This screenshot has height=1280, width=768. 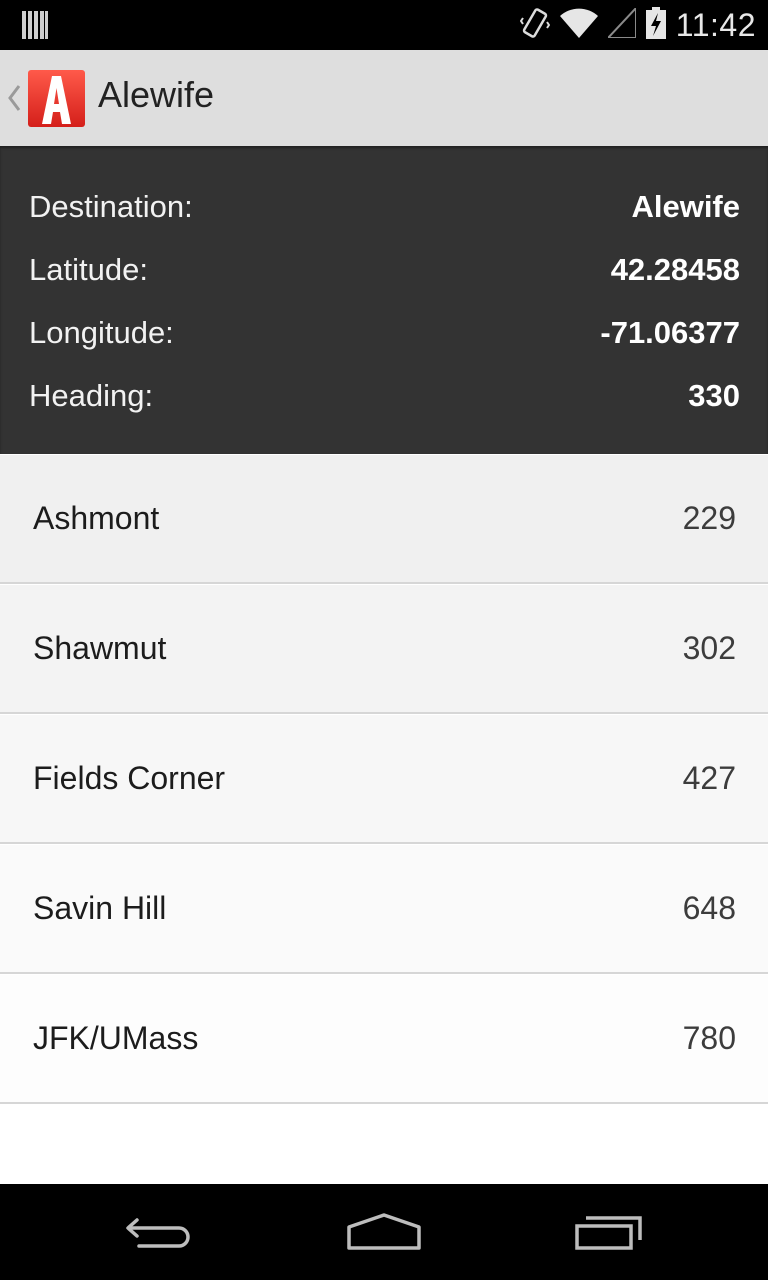 What do you see at coordinates (384, 909) in the screenshot?
I see `list-item: Savin Hill 648` at bounding box center [384, 909].